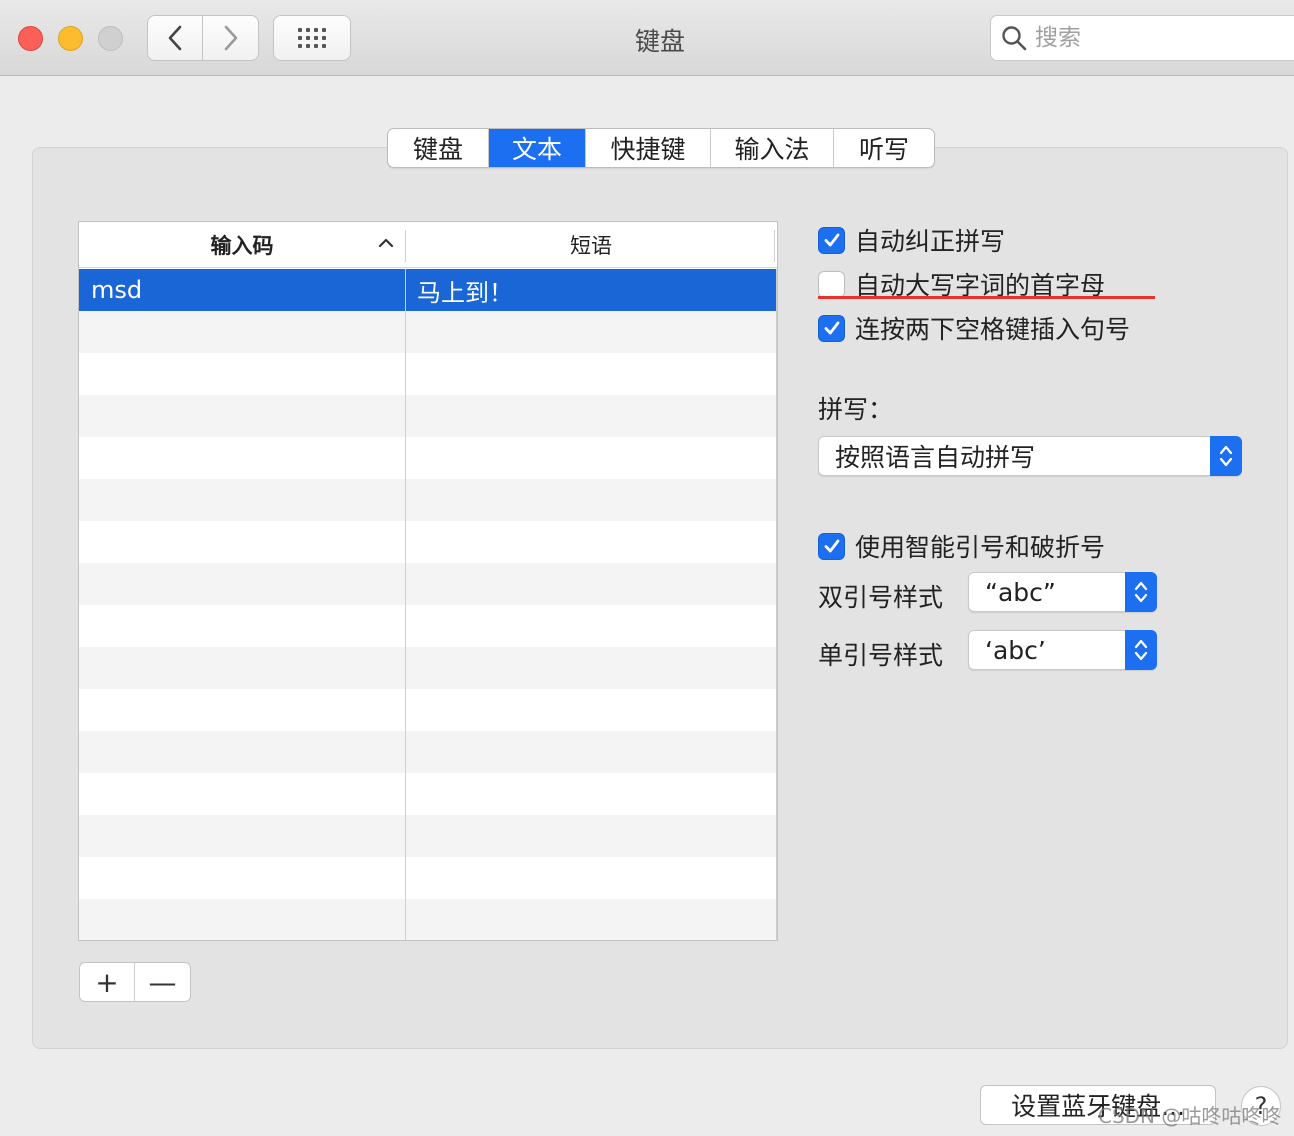 This screenshot has width=1294, height=1136. What do you see at coordinates (162, 982) in the screenshot?
I see `remove-button: —` at bounding box center [162, 982].